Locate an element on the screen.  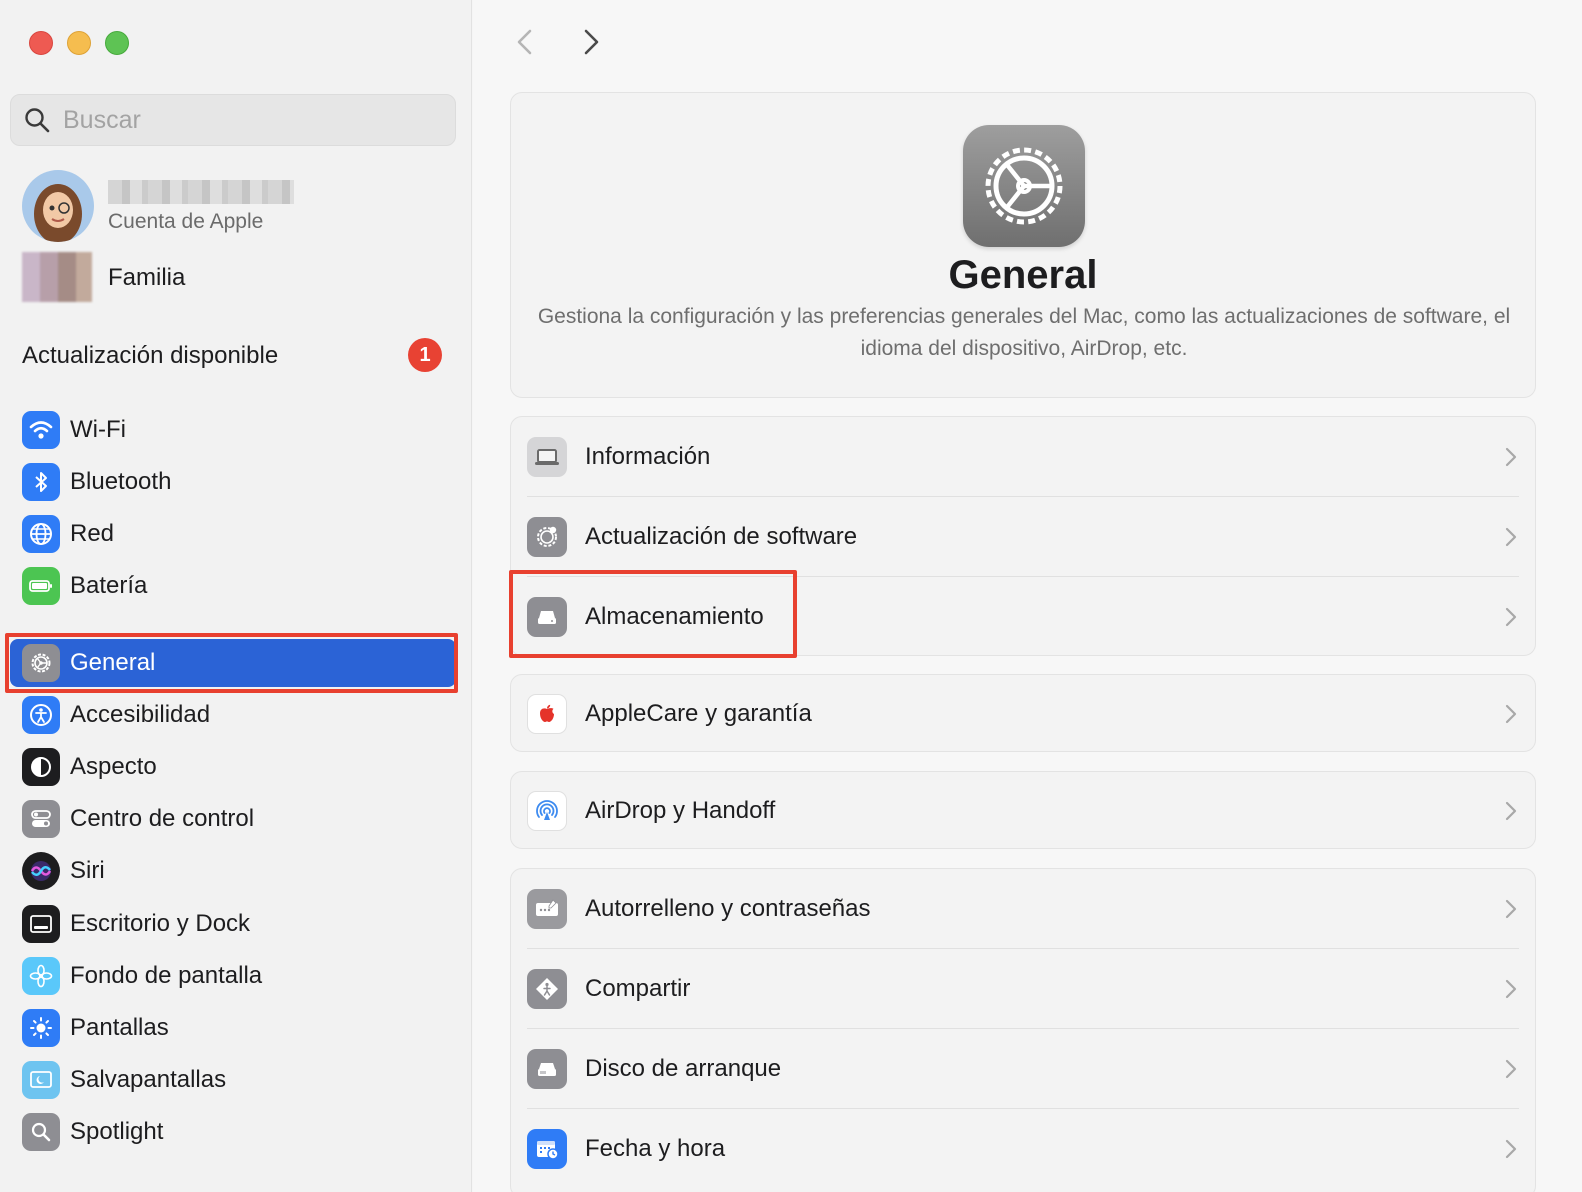
sidebar-item-desktop-dock: Escritorio y Dock is located at coordinates (233, 924).